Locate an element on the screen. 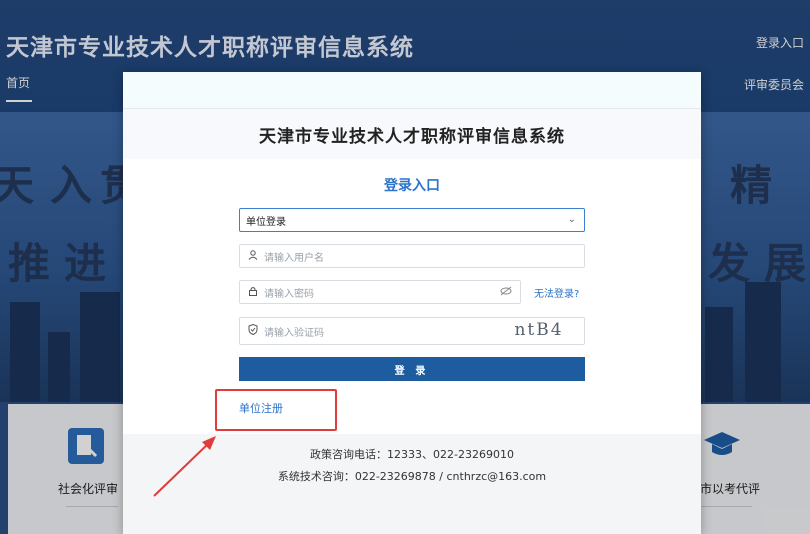  chevron-down-icon: ⌄ is located at coordinates (571, 219).